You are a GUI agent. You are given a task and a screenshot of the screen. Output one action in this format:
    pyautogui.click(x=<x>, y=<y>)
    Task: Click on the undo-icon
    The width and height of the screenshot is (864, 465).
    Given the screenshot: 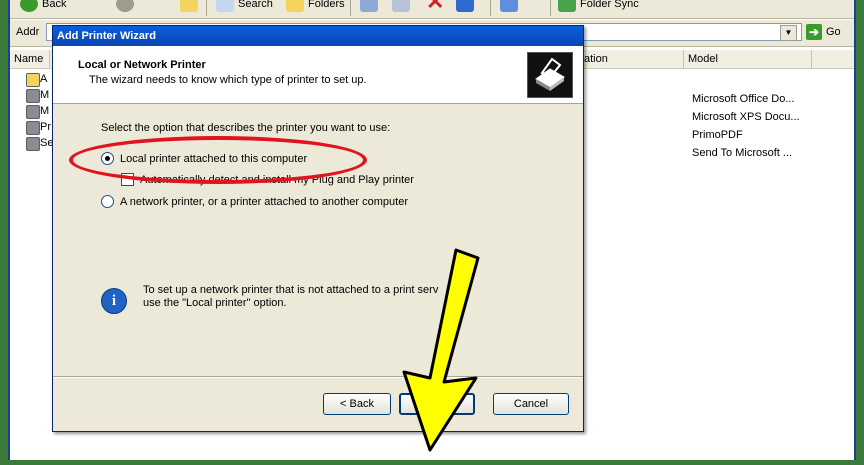 What is the action you would take?
    pyautogui.click(x=465, y=6)
    